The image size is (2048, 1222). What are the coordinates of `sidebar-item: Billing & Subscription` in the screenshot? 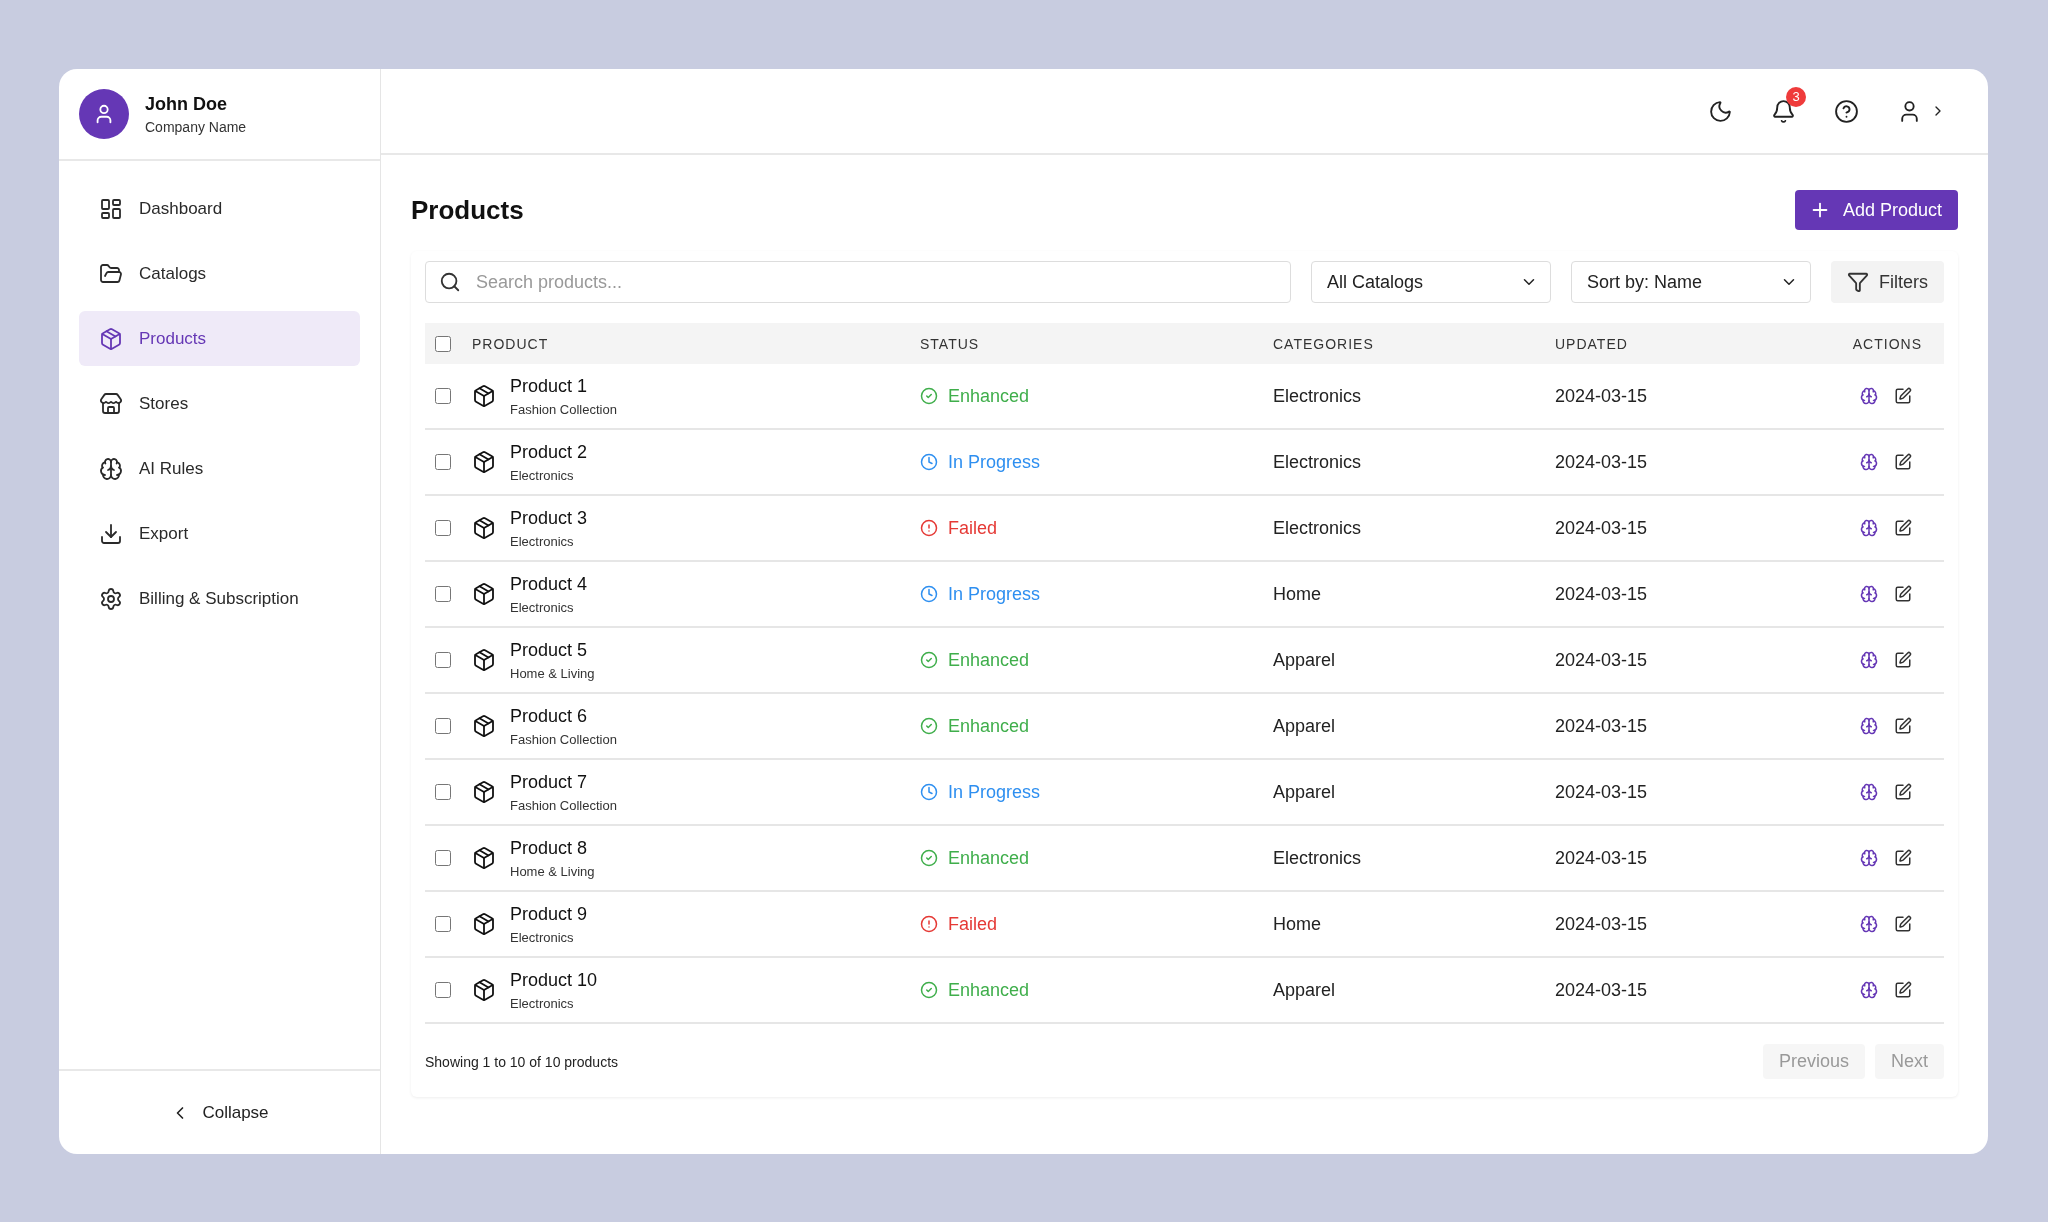 It's located at (219, 598).